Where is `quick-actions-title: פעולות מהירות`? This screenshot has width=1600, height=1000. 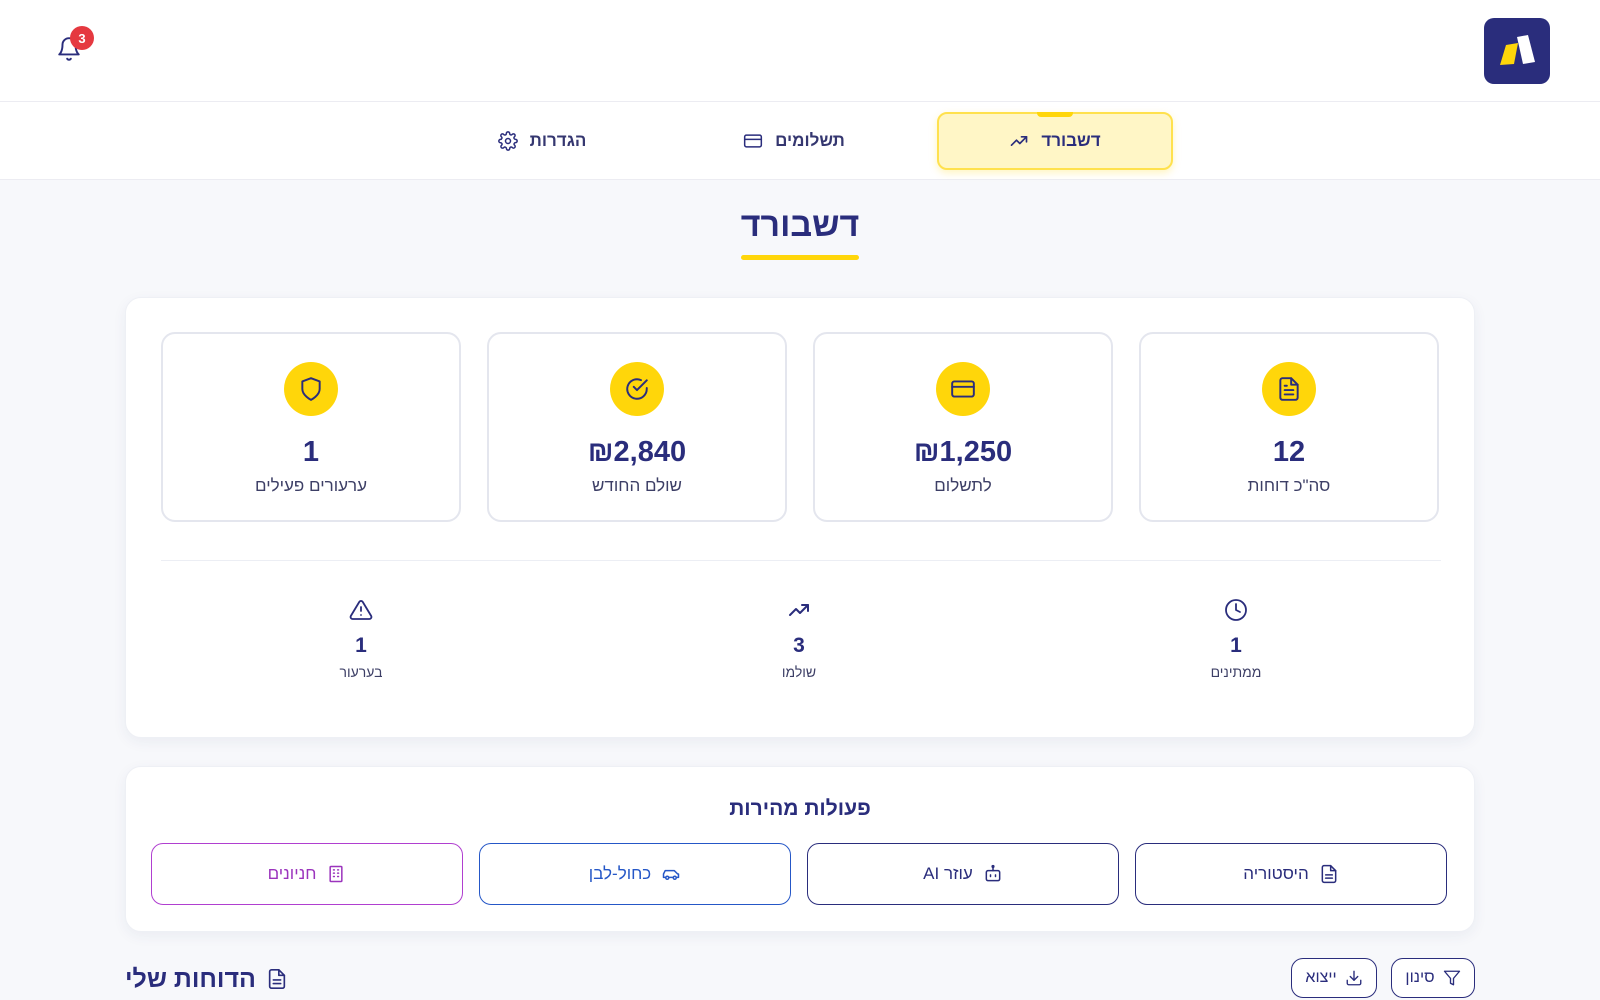 quick-actions-title: פעולות מהירות is located at coordinates (800, 808).